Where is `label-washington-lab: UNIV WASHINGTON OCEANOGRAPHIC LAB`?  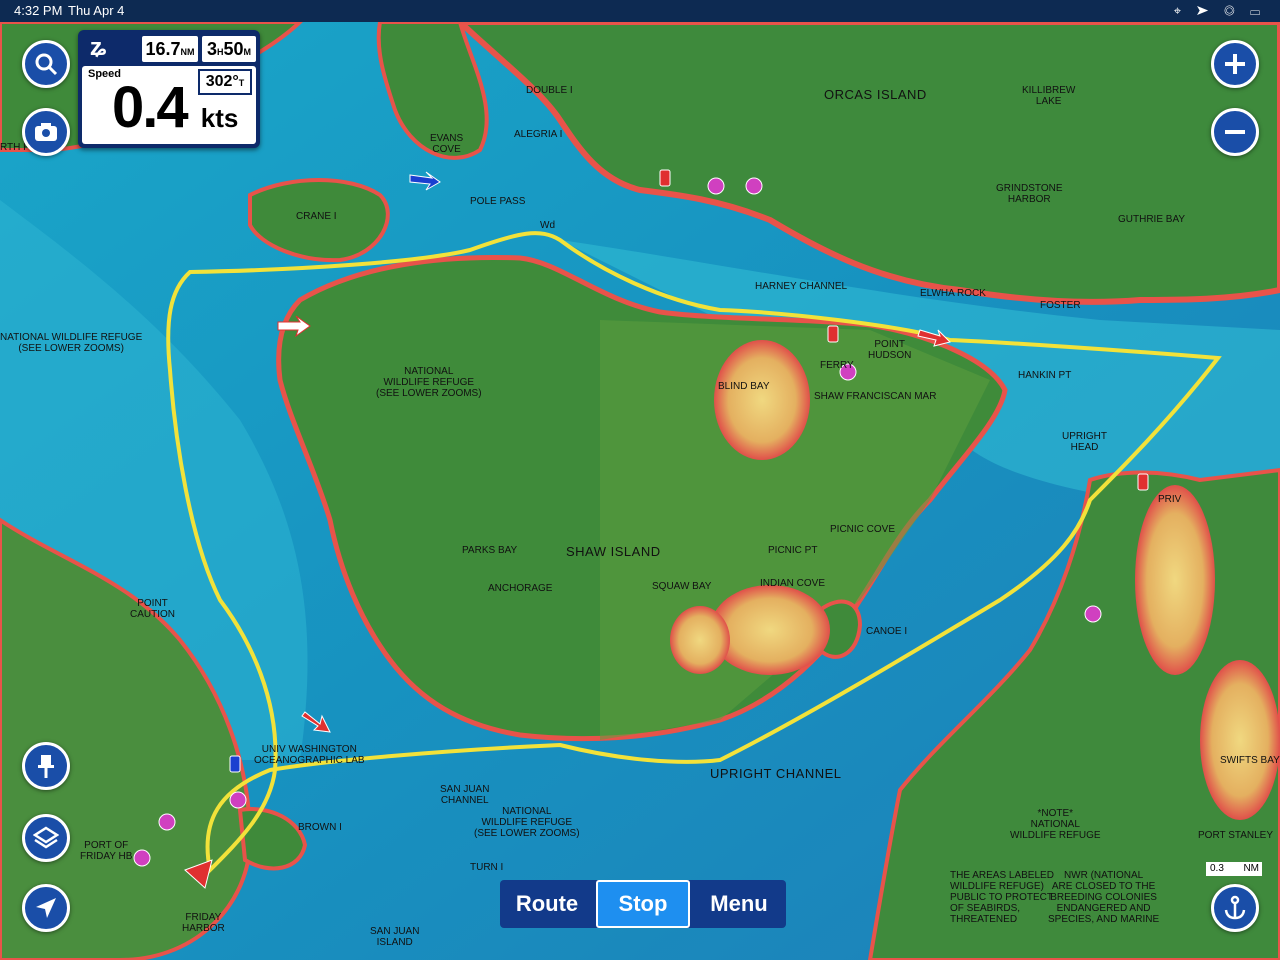 label-washington-lab: UNIV WASHINGTON OCEANOGRAPHIC LAB is located at coordinates (309, 755).